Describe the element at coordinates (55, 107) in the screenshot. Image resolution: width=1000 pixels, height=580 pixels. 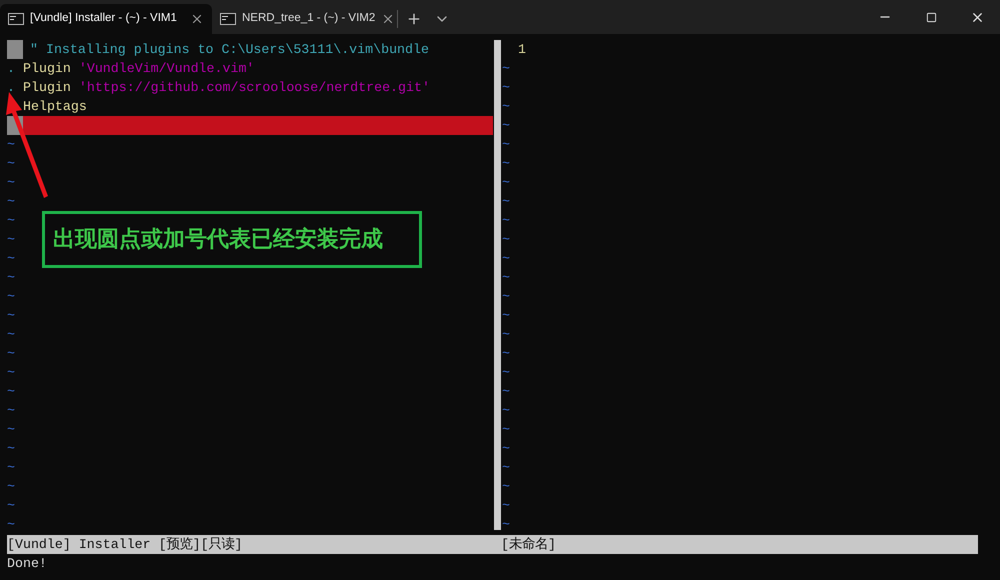
I see `code-line: Helptags` at that location.